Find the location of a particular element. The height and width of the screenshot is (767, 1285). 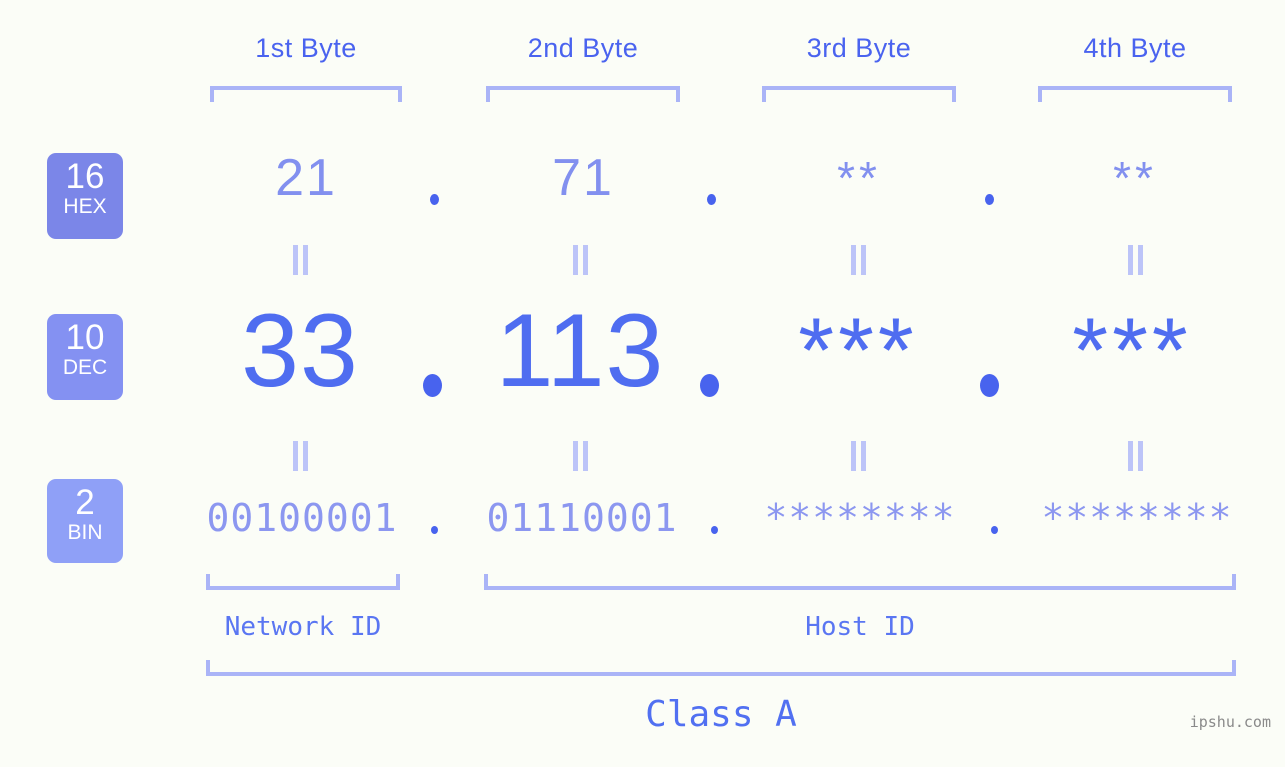

network-id-bracket is located at coordinates (303, 582).